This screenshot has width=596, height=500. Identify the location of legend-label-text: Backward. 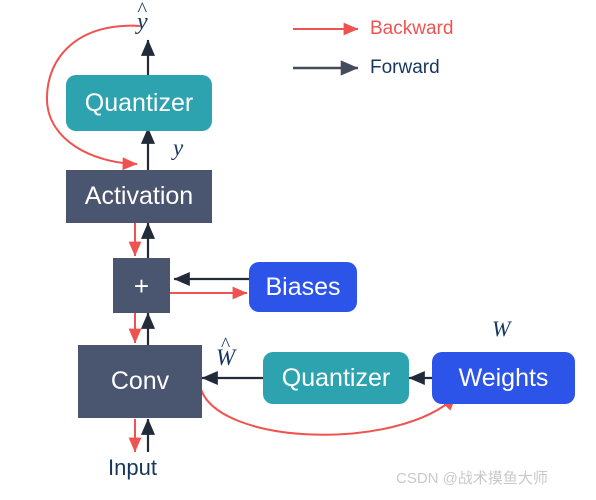
(412, 28).